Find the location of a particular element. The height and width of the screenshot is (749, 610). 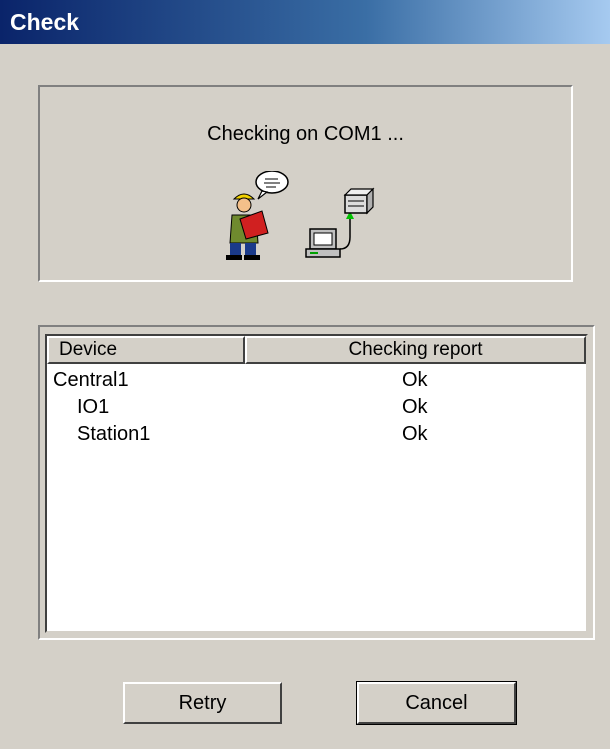

window-title: Check is located at coordinates (45, 22).